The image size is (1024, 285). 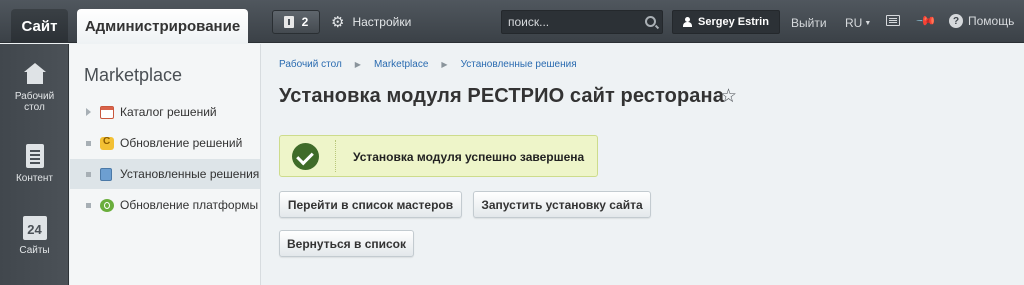 What do you see at coordinates (728, 96) in the screenshot?
I see `star-icon: ☆` at bounding box center [728, 96].